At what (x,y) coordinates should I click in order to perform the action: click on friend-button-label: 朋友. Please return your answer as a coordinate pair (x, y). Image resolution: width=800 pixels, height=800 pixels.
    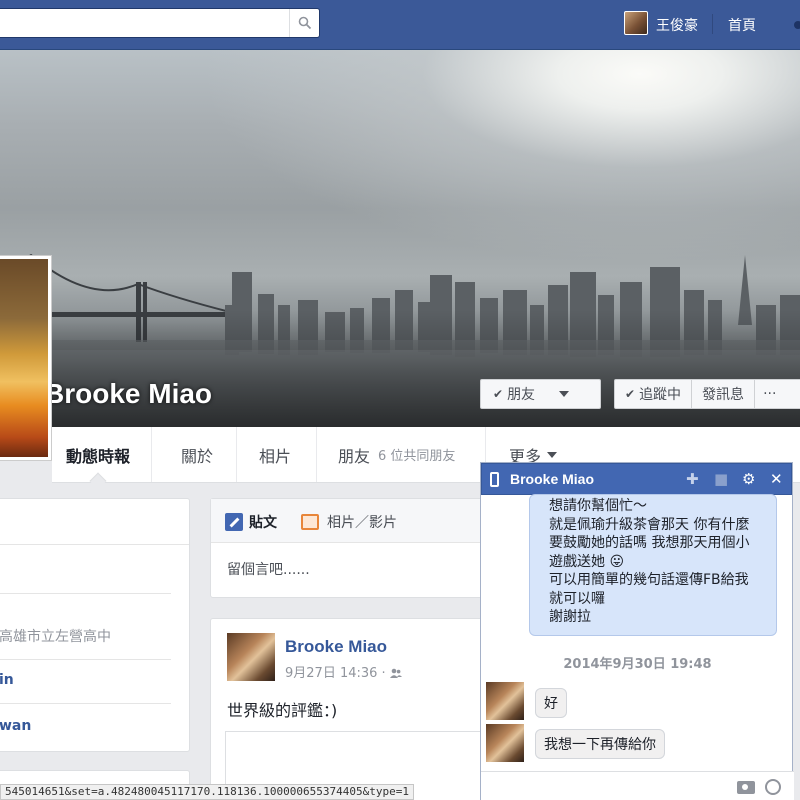
    Looking at the image, I should click on (521, 395).